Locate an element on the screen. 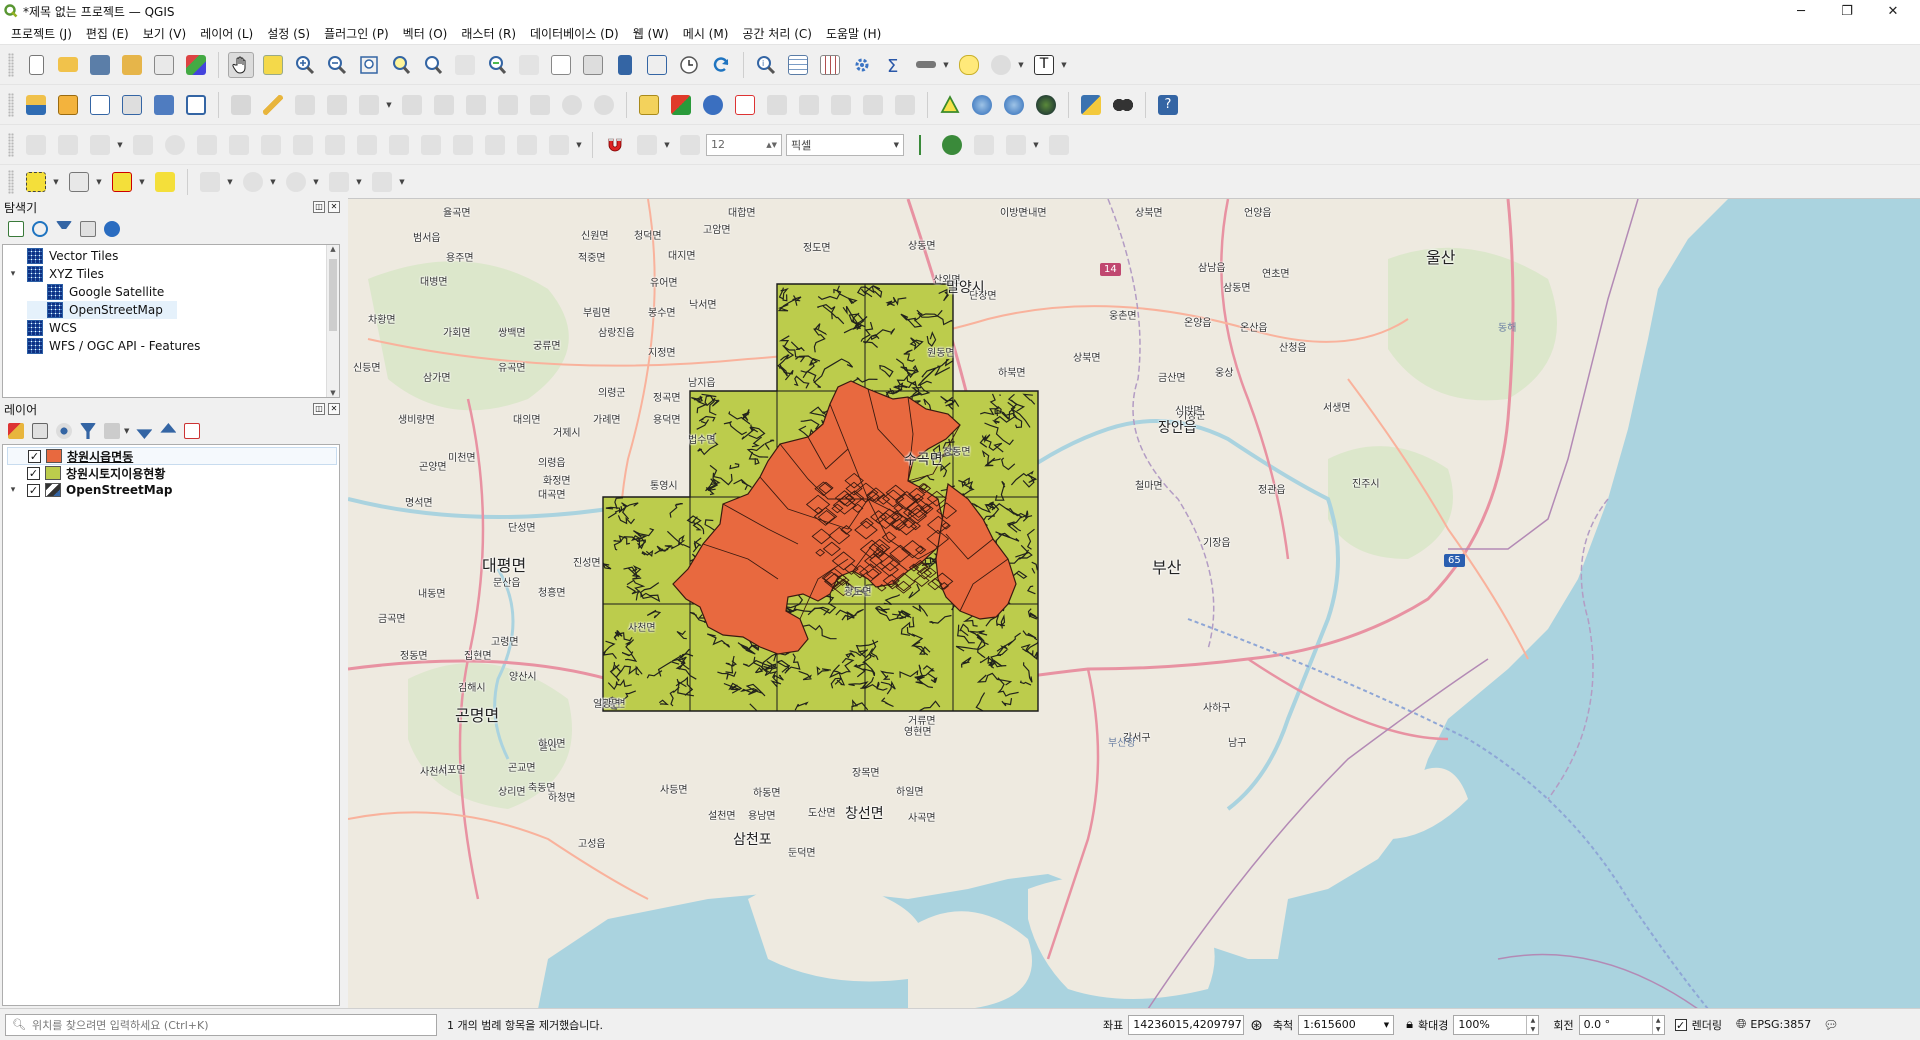 The height and width of the screenshot is (1040, 1920). menu-plugins: 플러그인 (P) is located at coordinates (356, 33).